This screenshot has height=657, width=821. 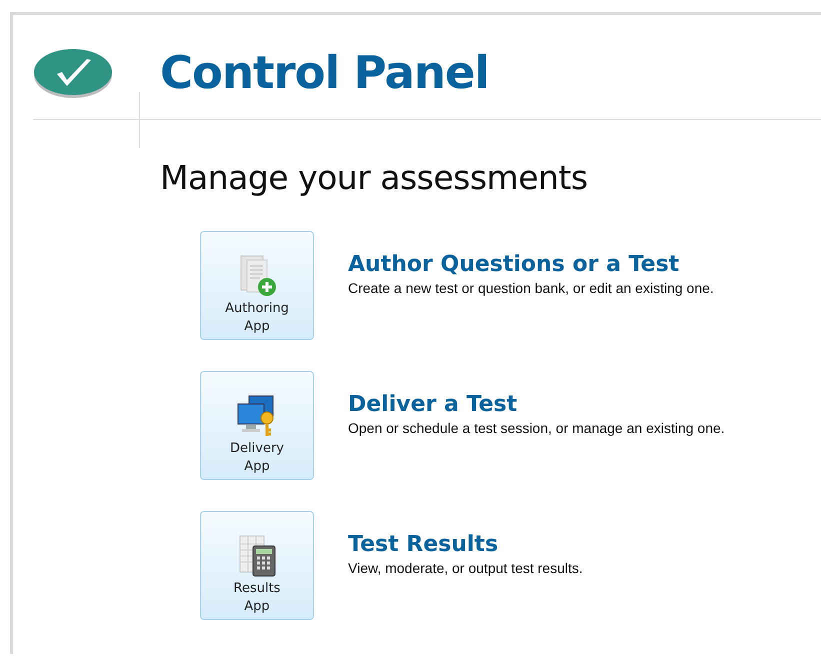 I want to click on app-title-link: Test Results, so click(x=465, y=544).